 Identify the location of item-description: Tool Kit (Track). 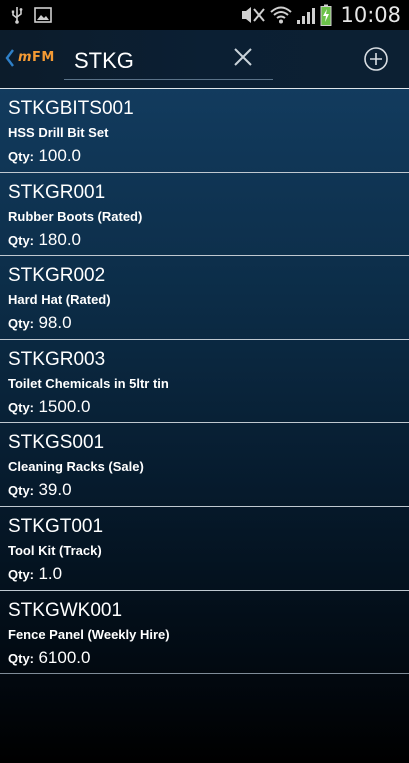
(55, 550).